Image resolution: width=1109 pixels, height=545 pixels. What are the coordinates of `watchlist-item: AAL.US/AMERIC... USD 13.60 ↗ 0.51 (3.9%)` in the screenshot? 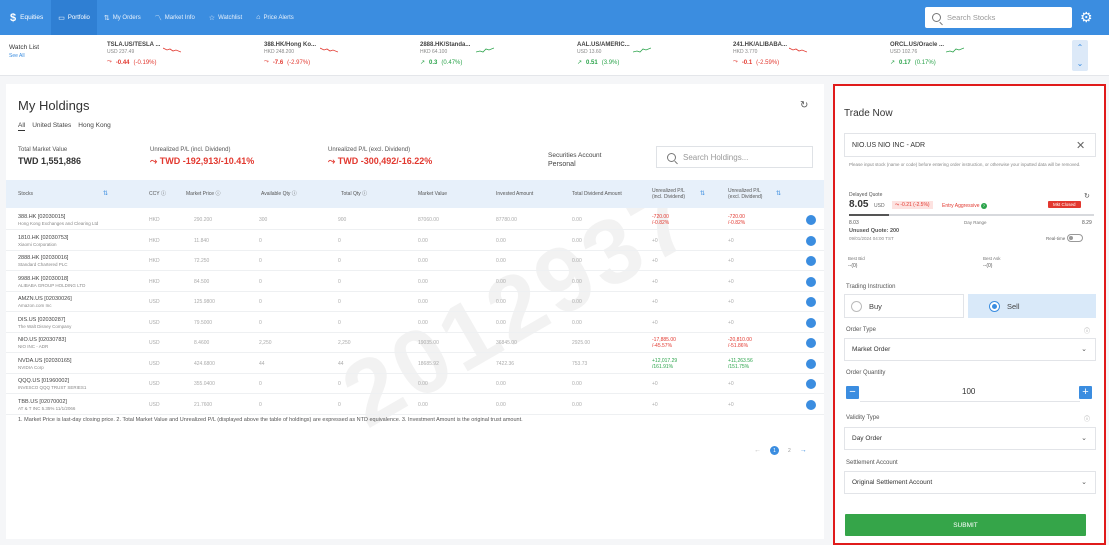 It's located at (647, 54).